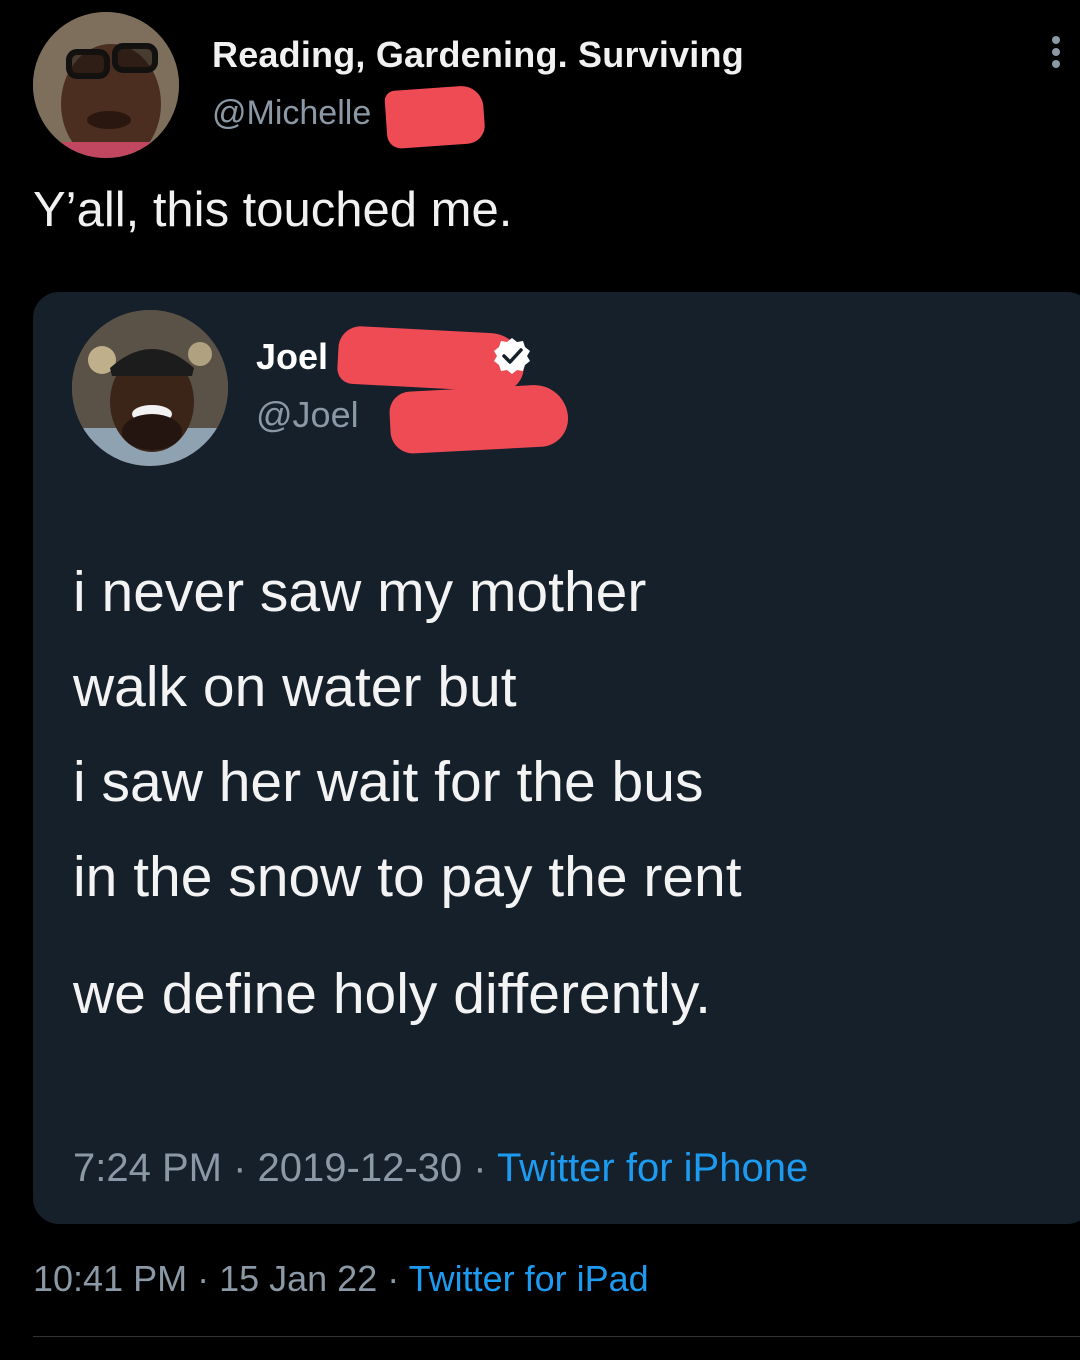 The image size is (1080, 1360). What do you see at coordinates (295, 687) in the screenshot?
I see `quoted-tweet-line: walk on water but` at bounding box center [295, 687].